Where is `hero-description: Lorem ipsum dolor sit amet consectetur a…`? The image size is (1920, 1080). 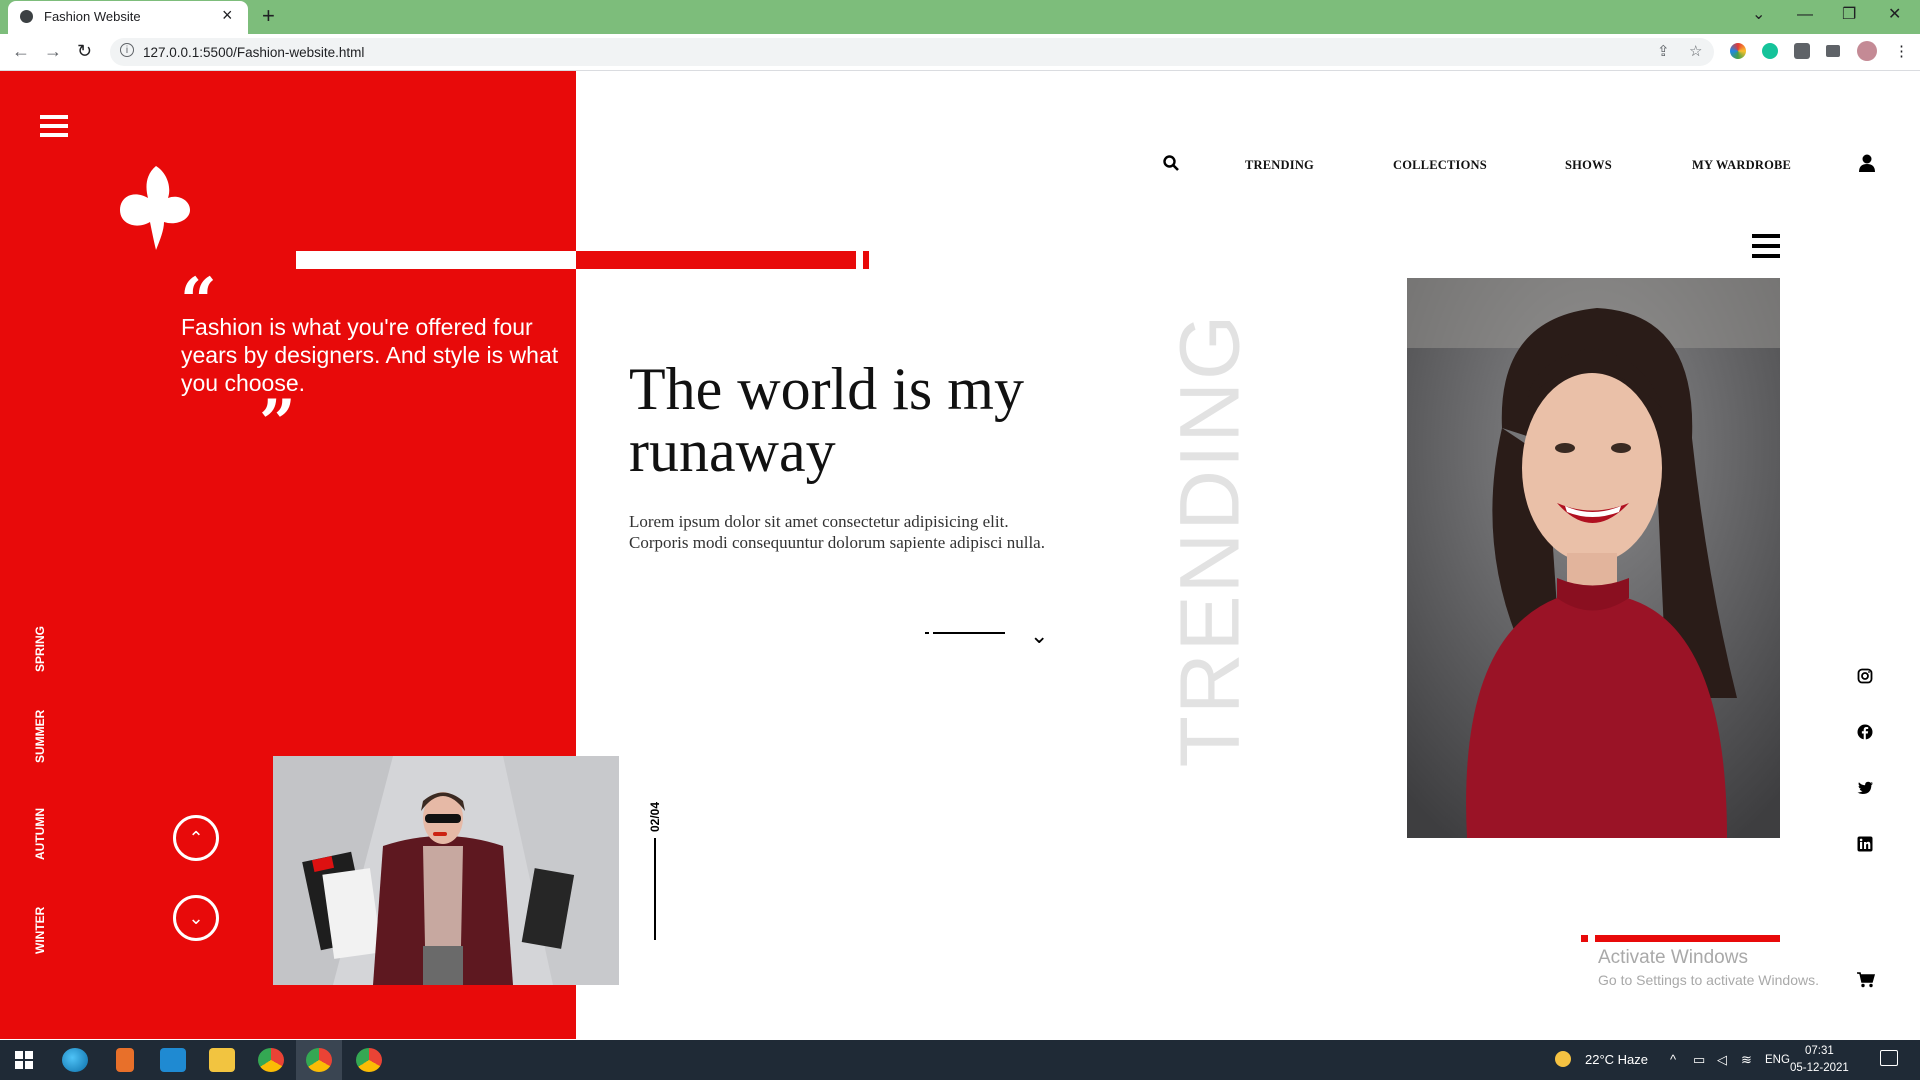 hero-description: Lorem ipsum dolor sit amet consectetur a… is located at coordinates (837, 532).